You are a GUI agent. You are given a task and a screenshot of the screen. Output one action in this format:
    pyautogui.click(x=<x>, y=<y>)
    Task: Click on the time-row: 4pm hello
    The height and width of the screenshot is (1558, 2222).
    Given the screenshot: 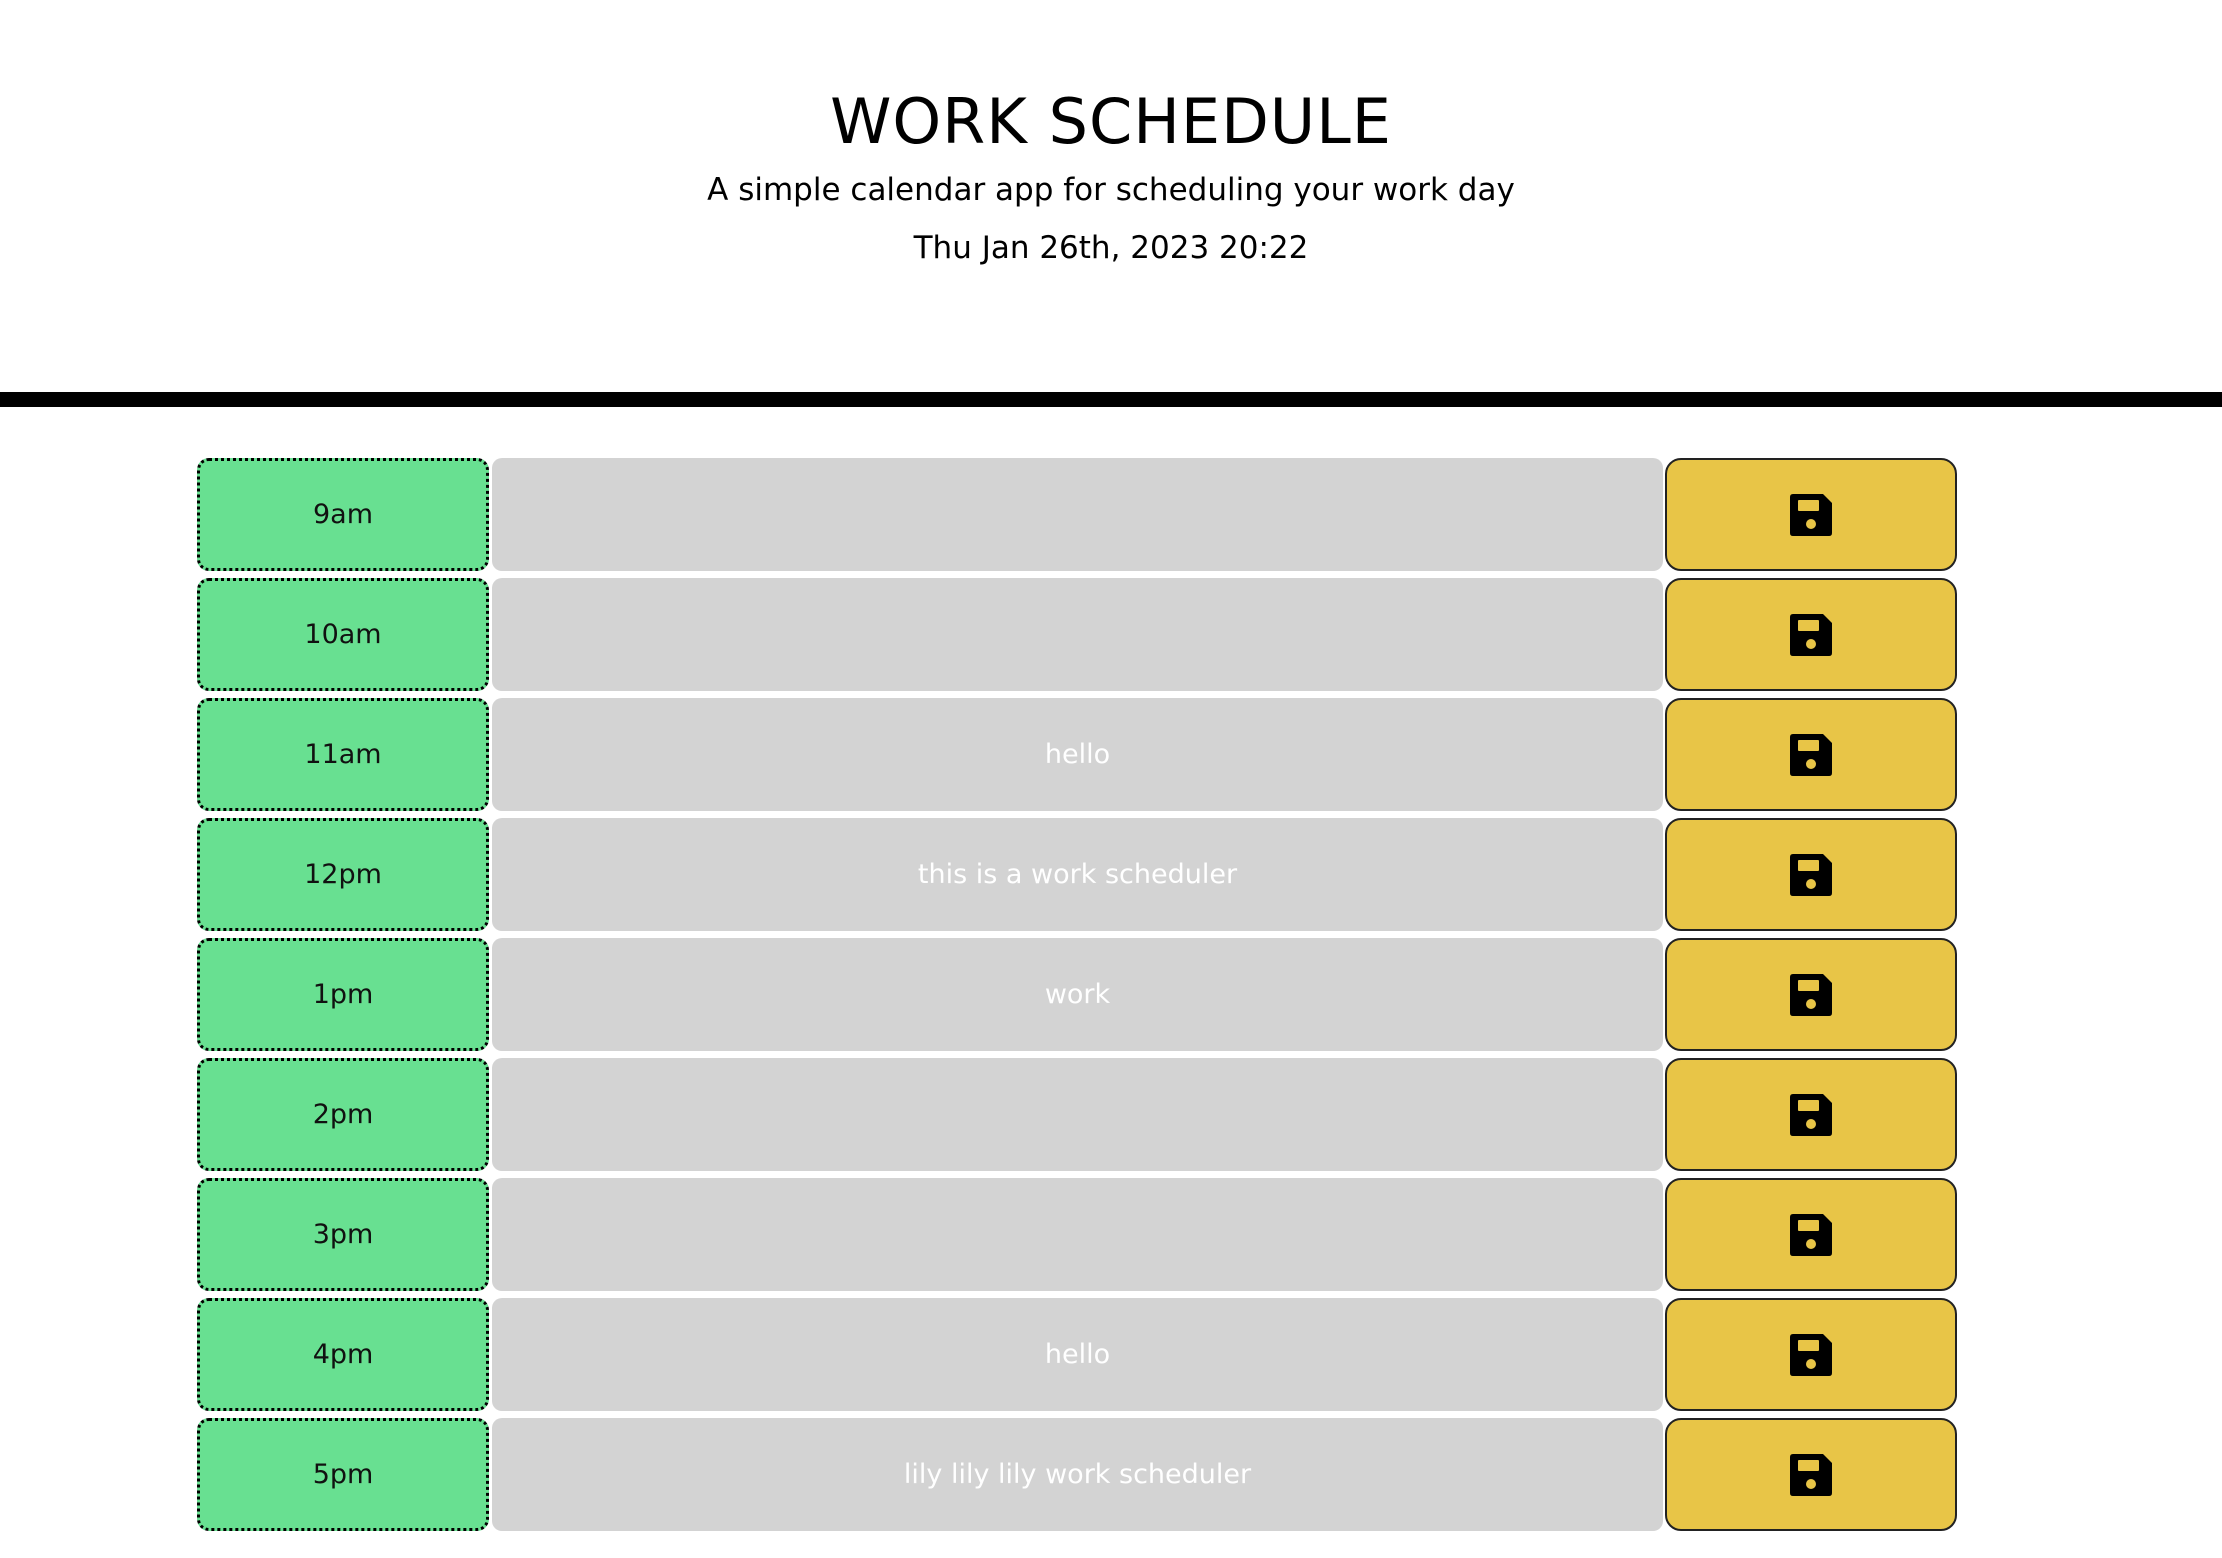 What is the action you would take?
    pyautogui.click(x=1077, y=1354)
    